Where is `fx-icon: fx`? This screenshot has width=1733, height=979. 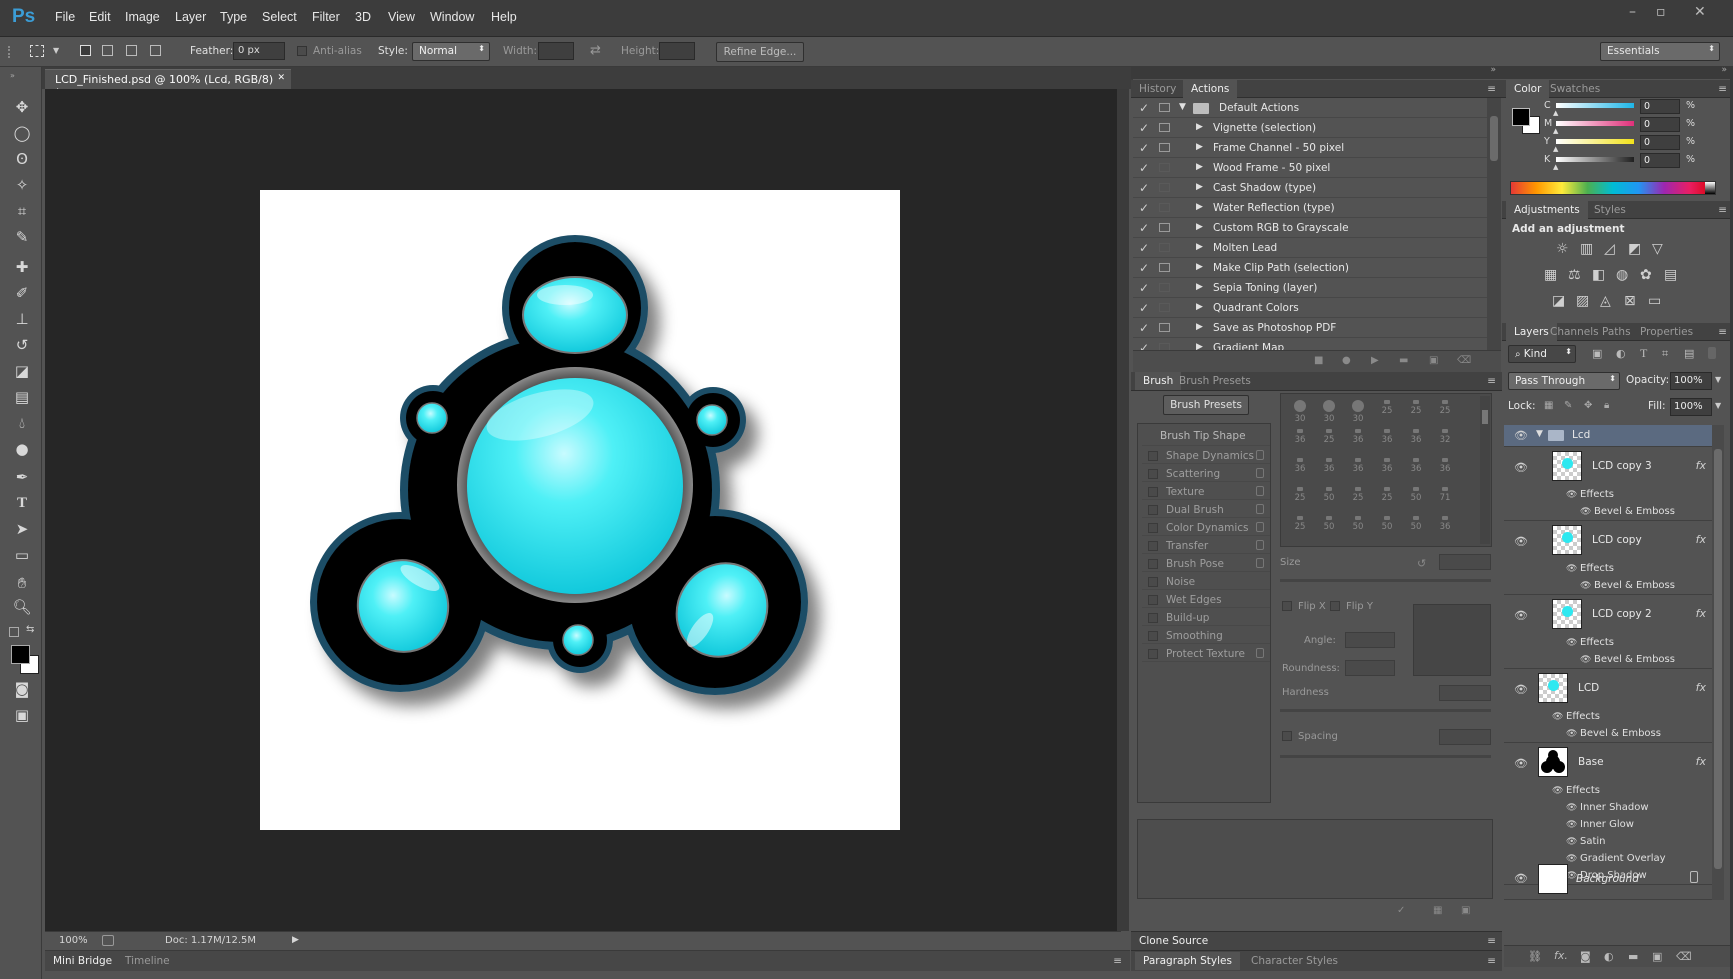
fx-icon: fx is located at coordinates (1701, 761).